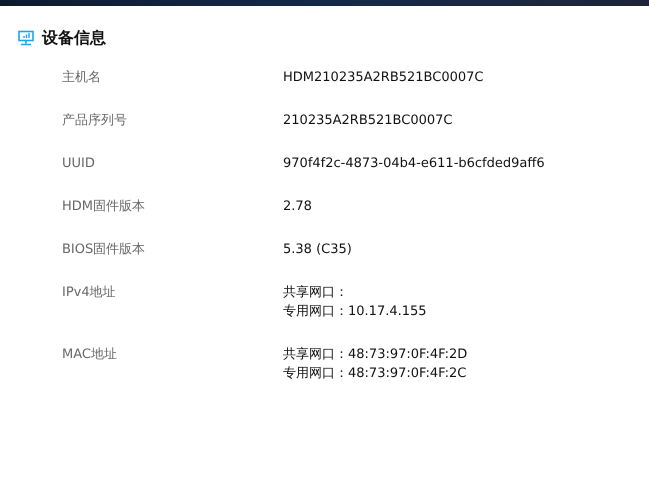 The height and width of the screenshot is (501, 649). What do you see at coordinates (414, 164) in the screenshot?
I see `field-value: 970f4f2c-4873-04b4-e611-b6cfded9aff6` at bounding box center [414, 164].